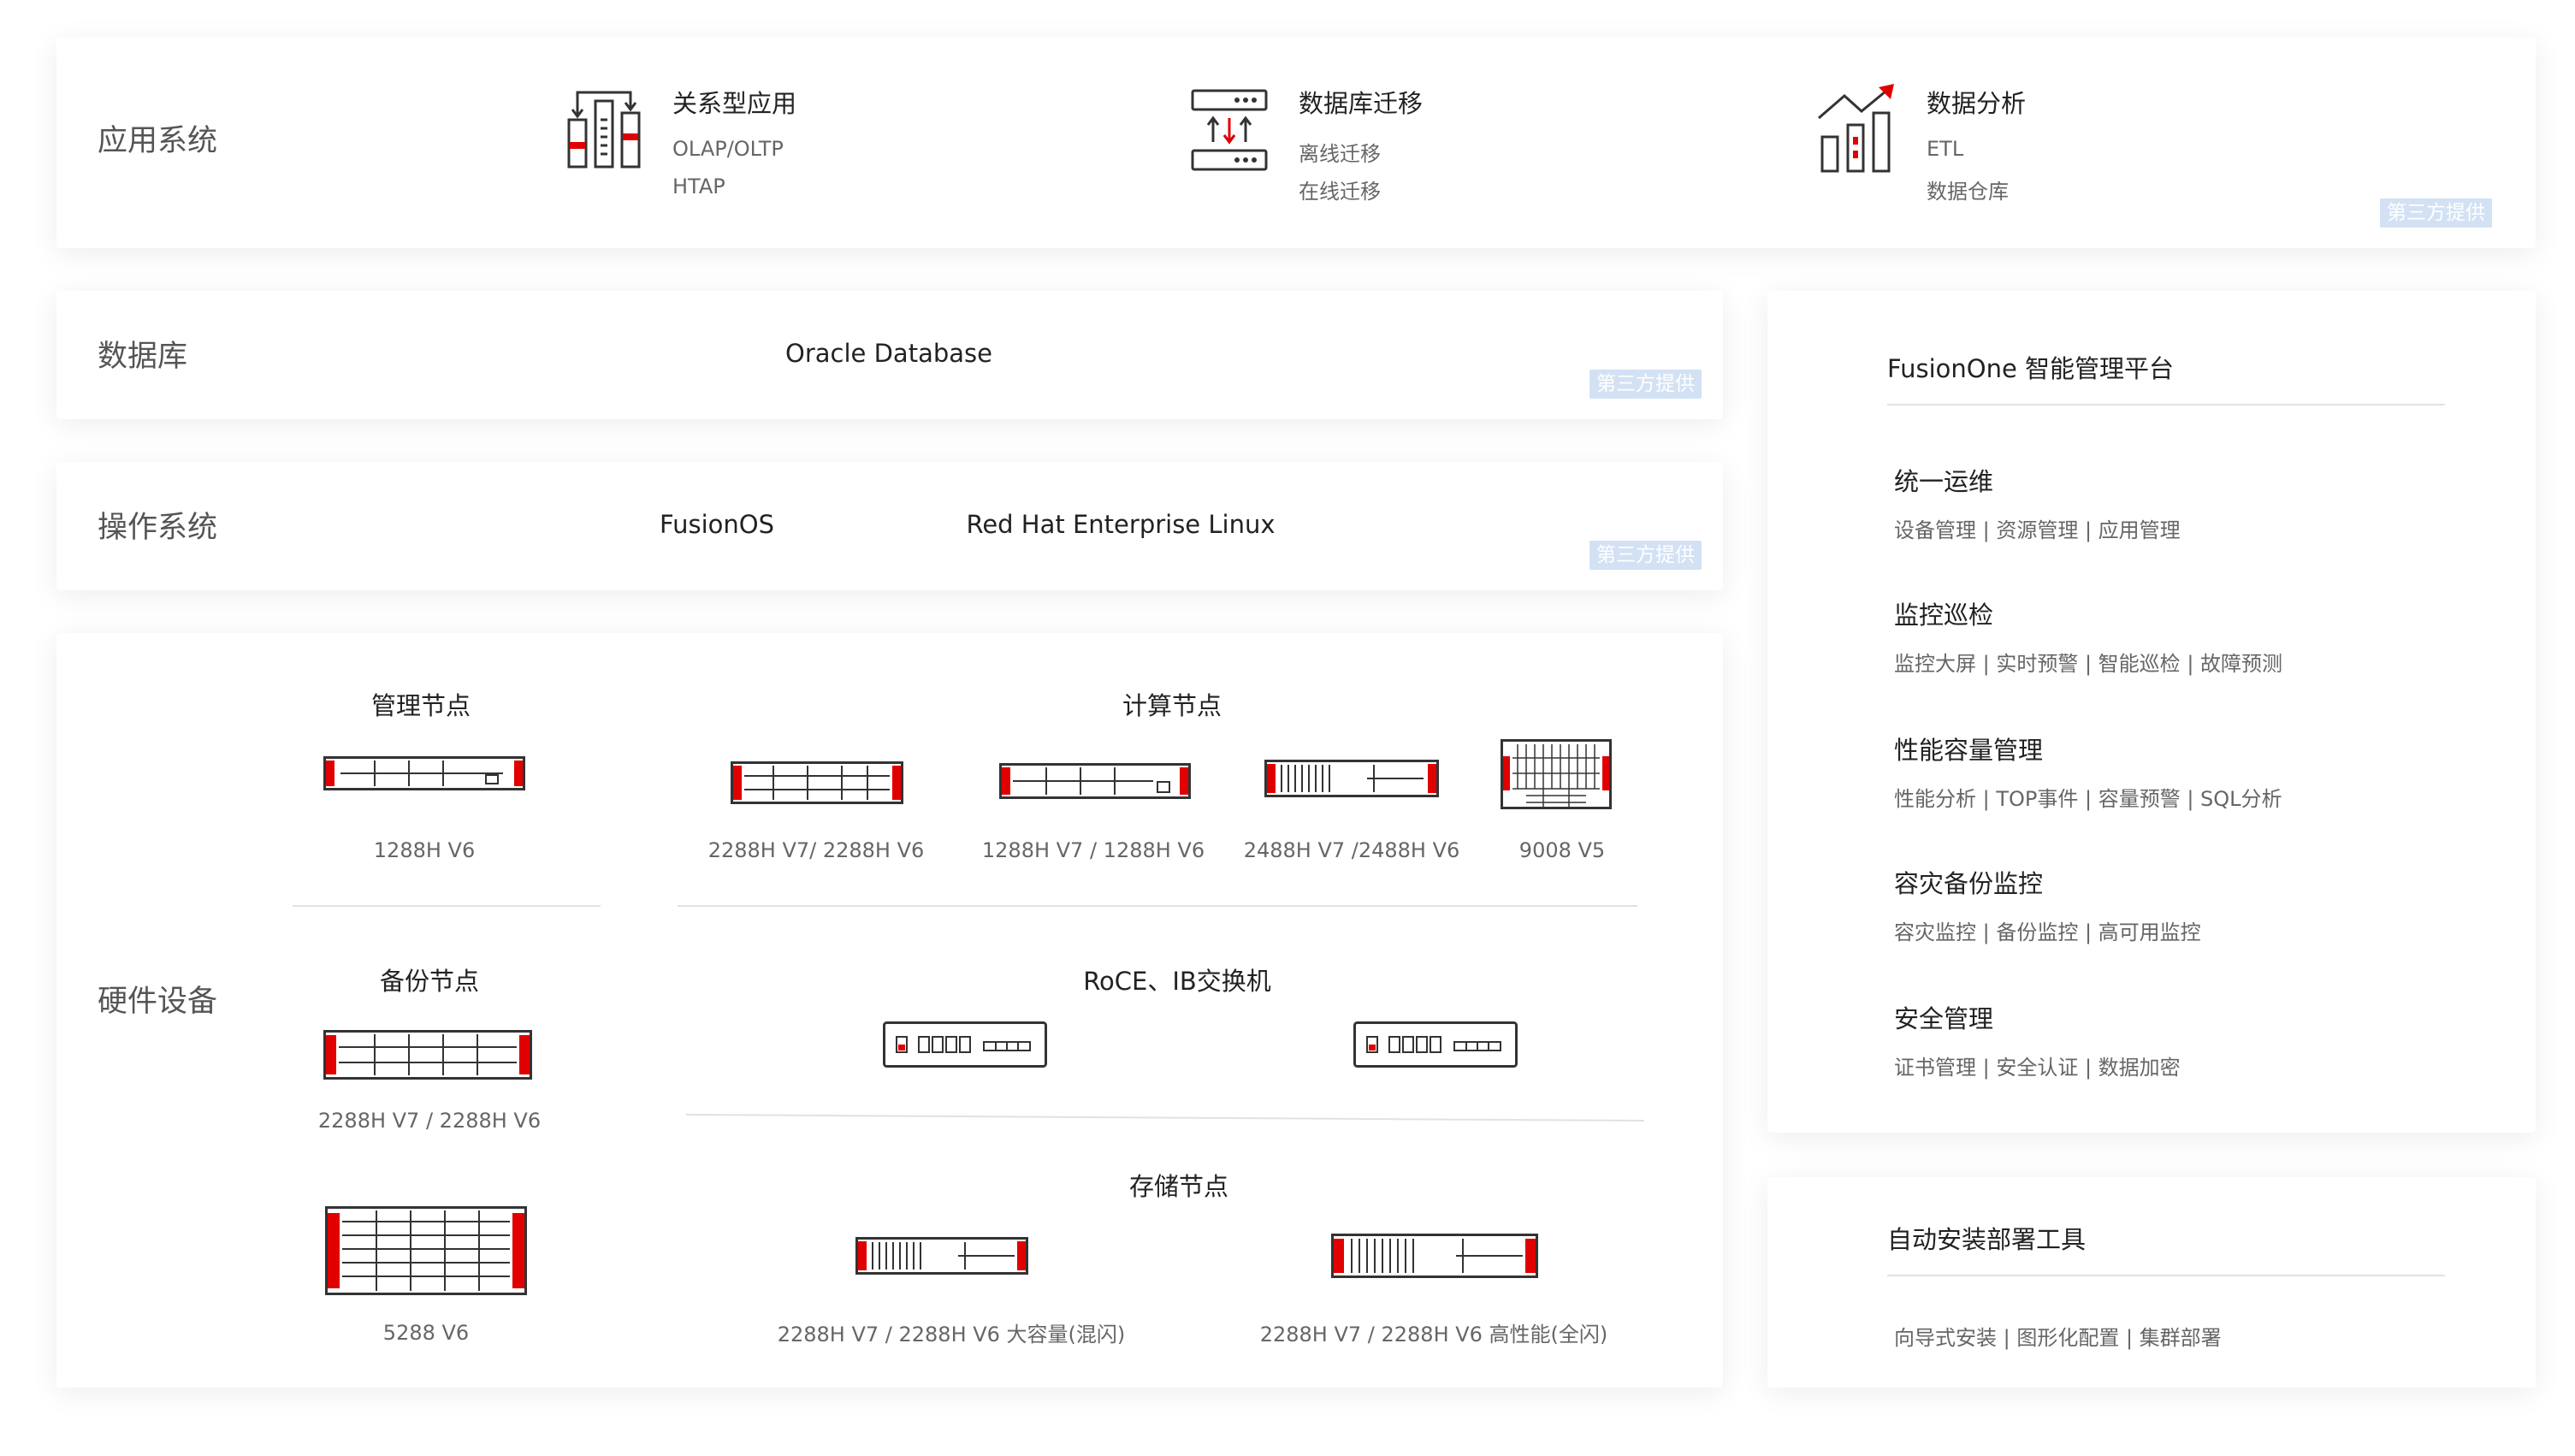  What do you see at coordinates (728, 149) in the screenshot?
I see `relational-app-line-1: OLAP/OLTP` at bounding box center [728, 149].